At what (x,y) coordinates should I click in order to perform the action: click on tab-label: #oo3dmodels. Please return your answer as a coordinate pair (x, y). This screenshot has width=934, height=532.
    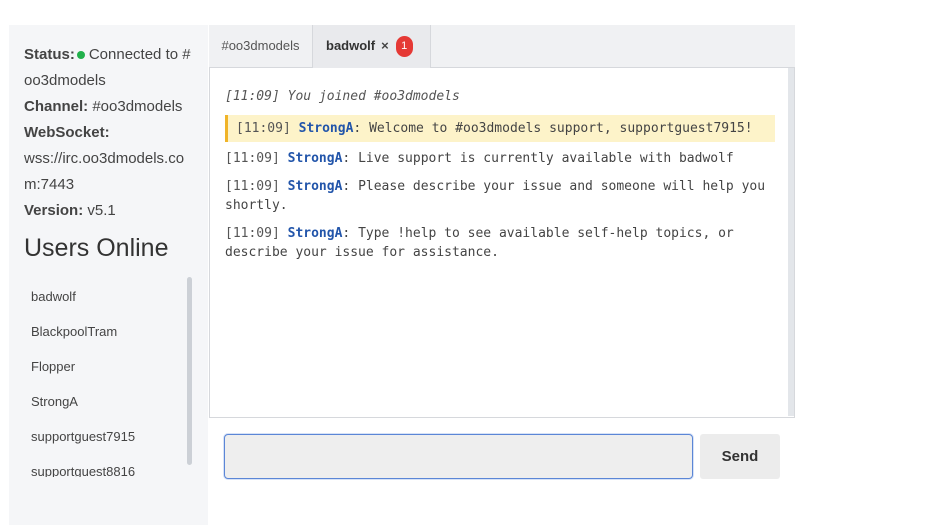
    Looking at the image, I should click on (260, 45).